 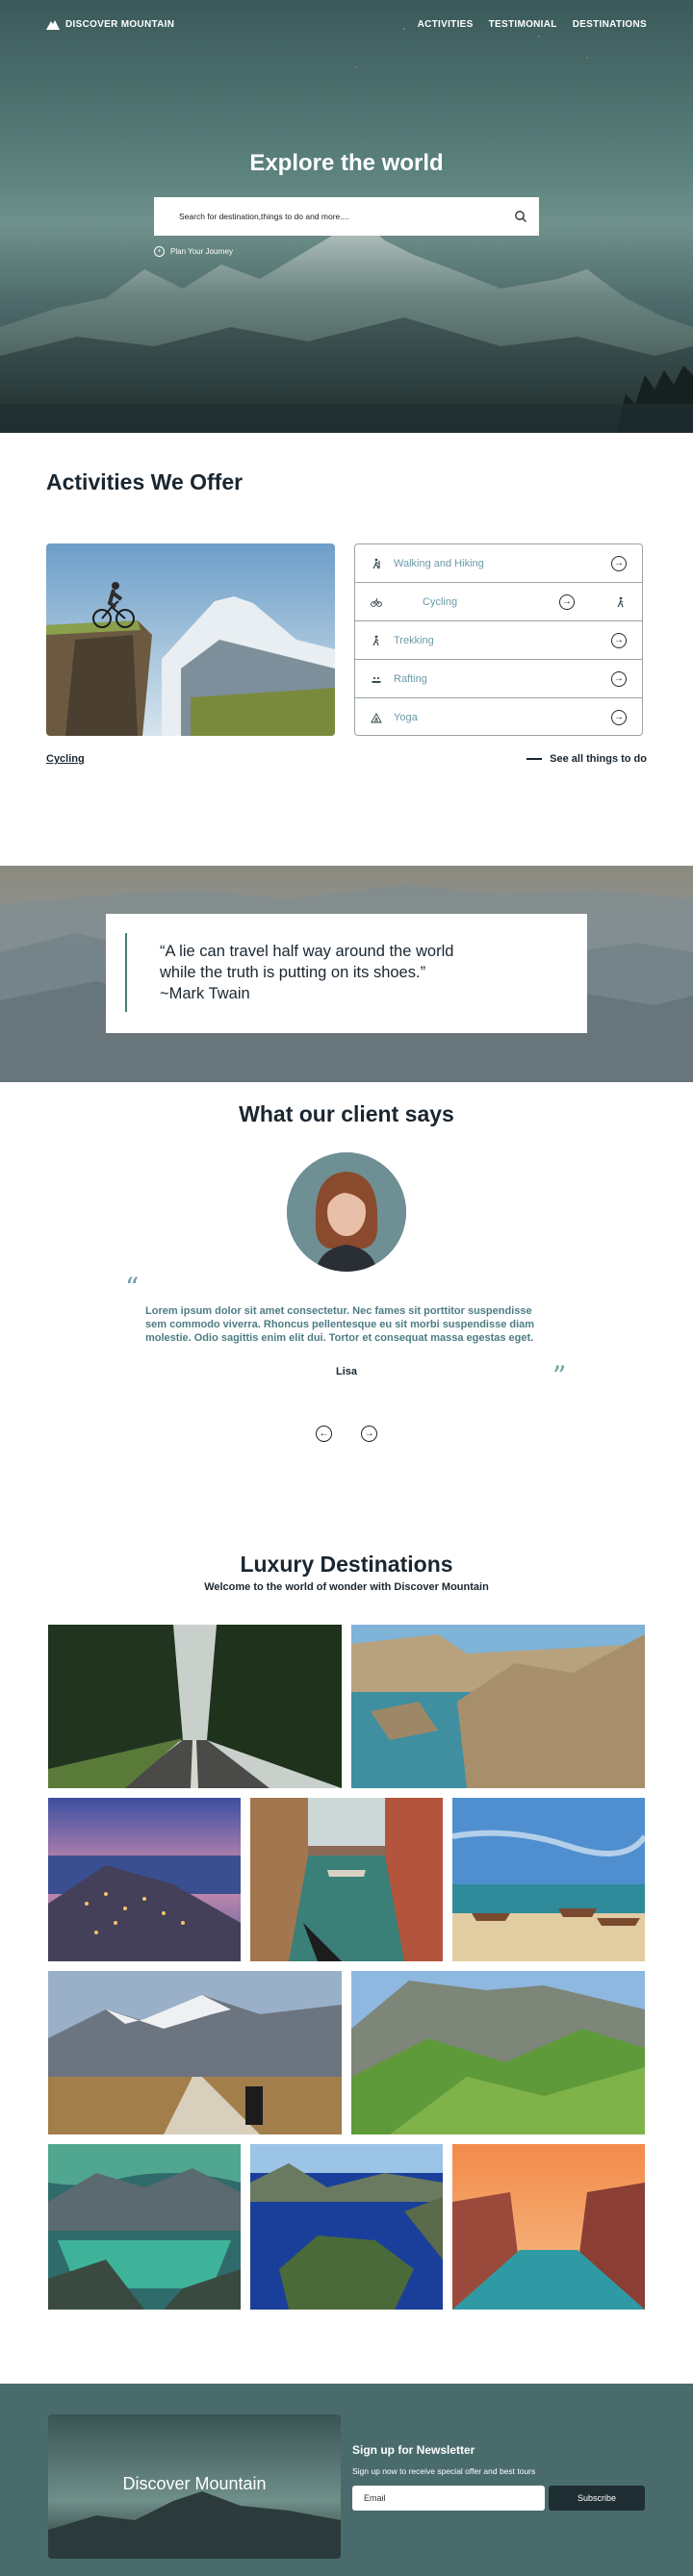 I want to click on close-quote-icon: ”, so click(x=559, y=1376).